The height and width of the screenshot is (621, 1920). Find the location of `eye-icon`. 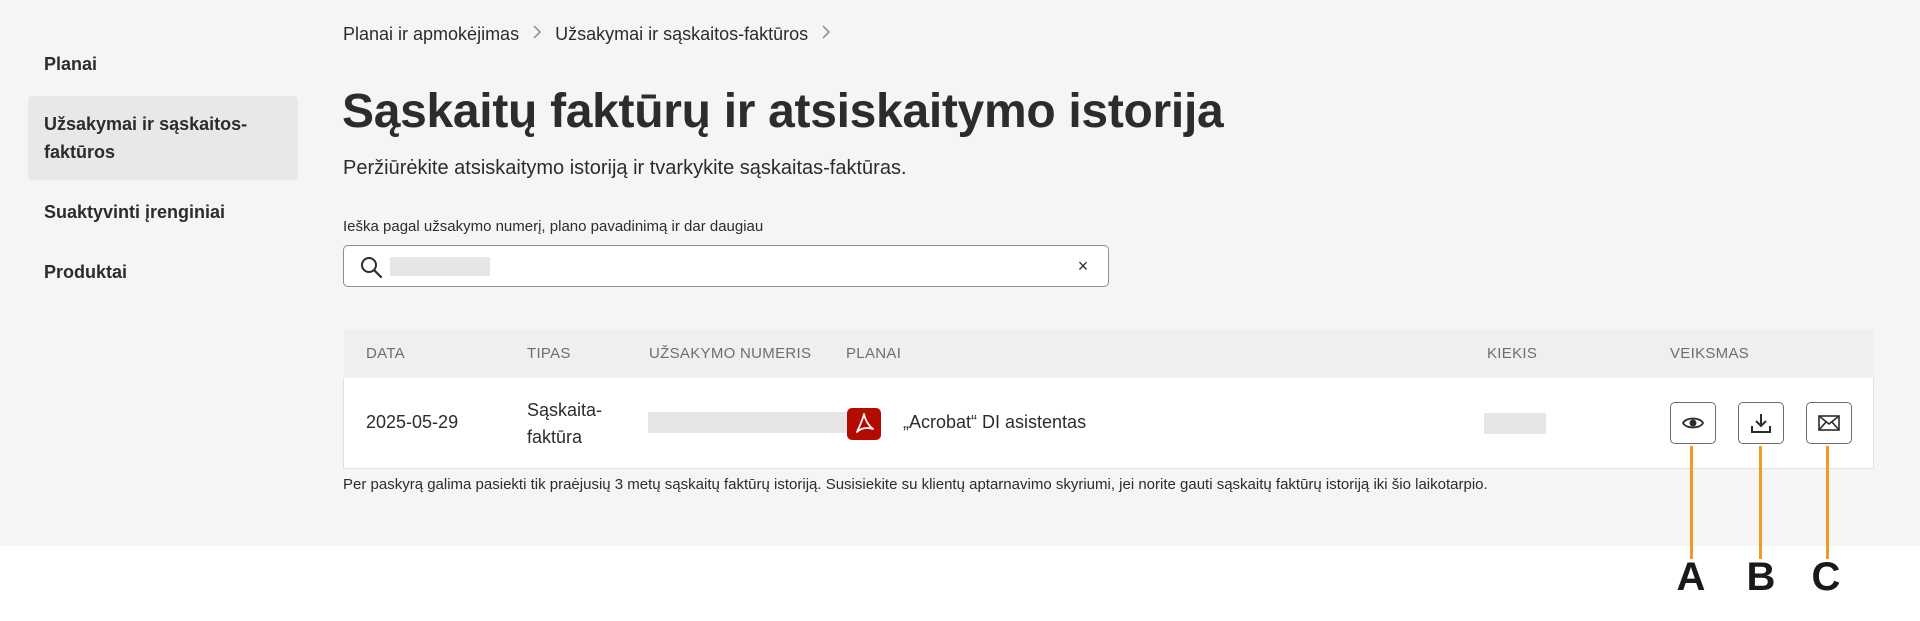

eye-icon is located at coordinates (1693, 423).